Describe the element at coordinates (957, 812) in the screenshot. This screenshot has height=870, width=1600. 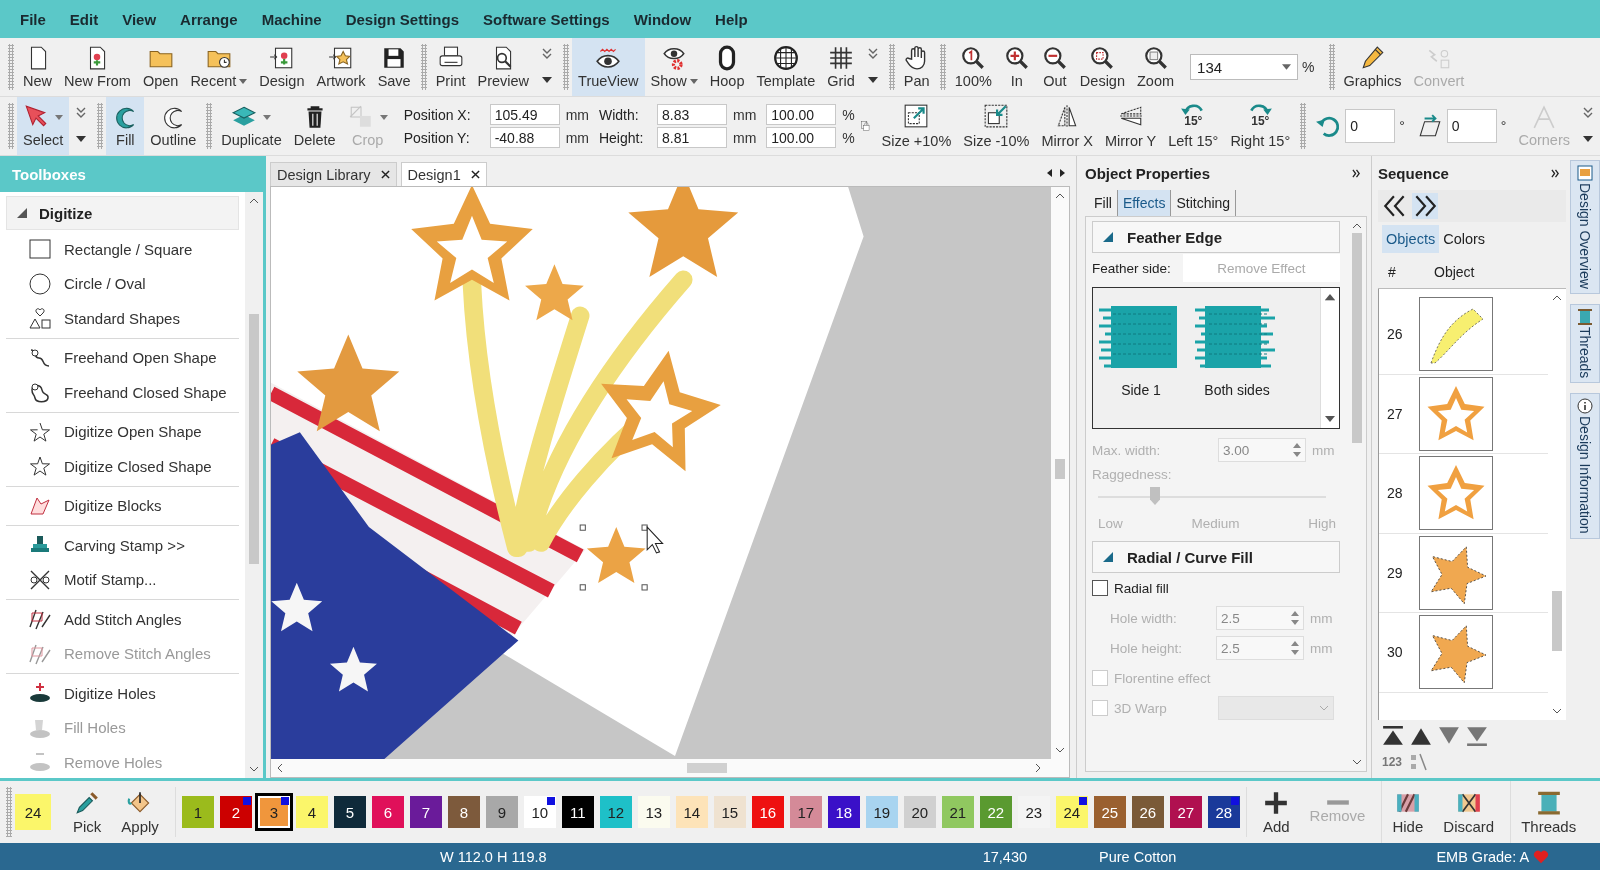
I see `thread-swatch: 21` at that location.